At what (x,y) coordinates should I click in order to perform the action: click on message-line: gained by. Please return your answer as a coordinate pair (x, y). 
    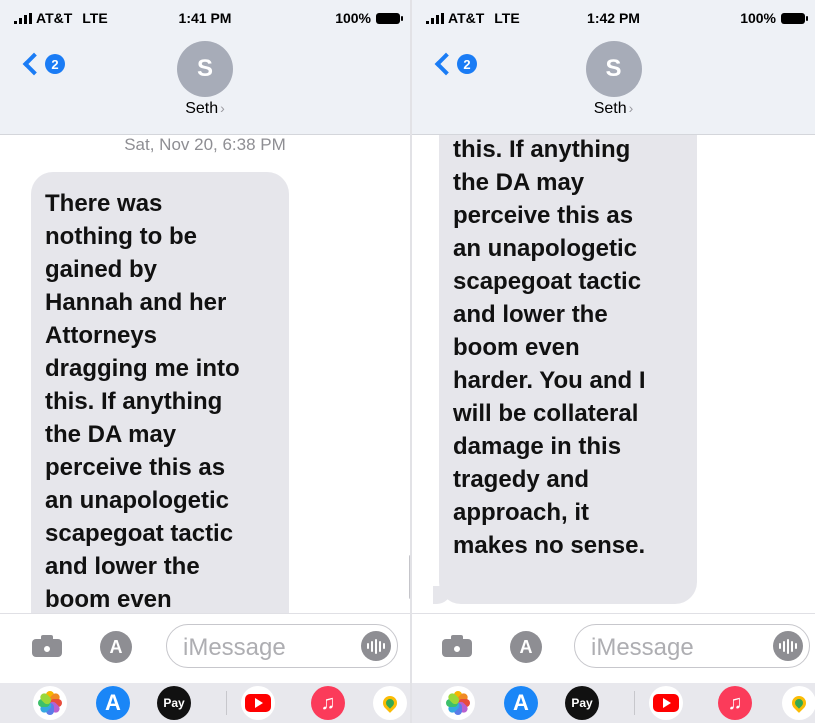
    Looking at the image, I should click on (101, 269).